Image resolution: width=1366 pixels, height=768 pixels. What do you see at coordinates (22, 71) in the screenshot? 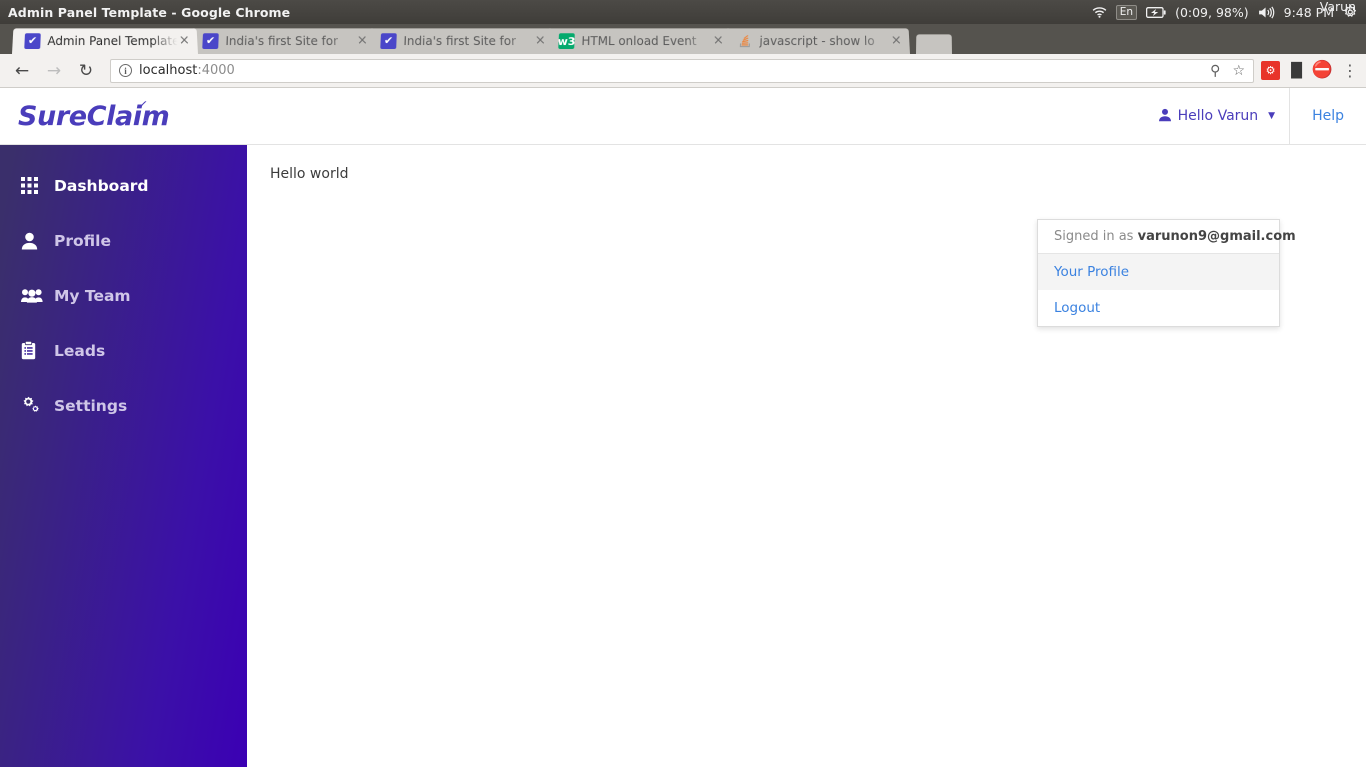
I see `back-arrow-icon: ←` at bounding box center [22, 71].